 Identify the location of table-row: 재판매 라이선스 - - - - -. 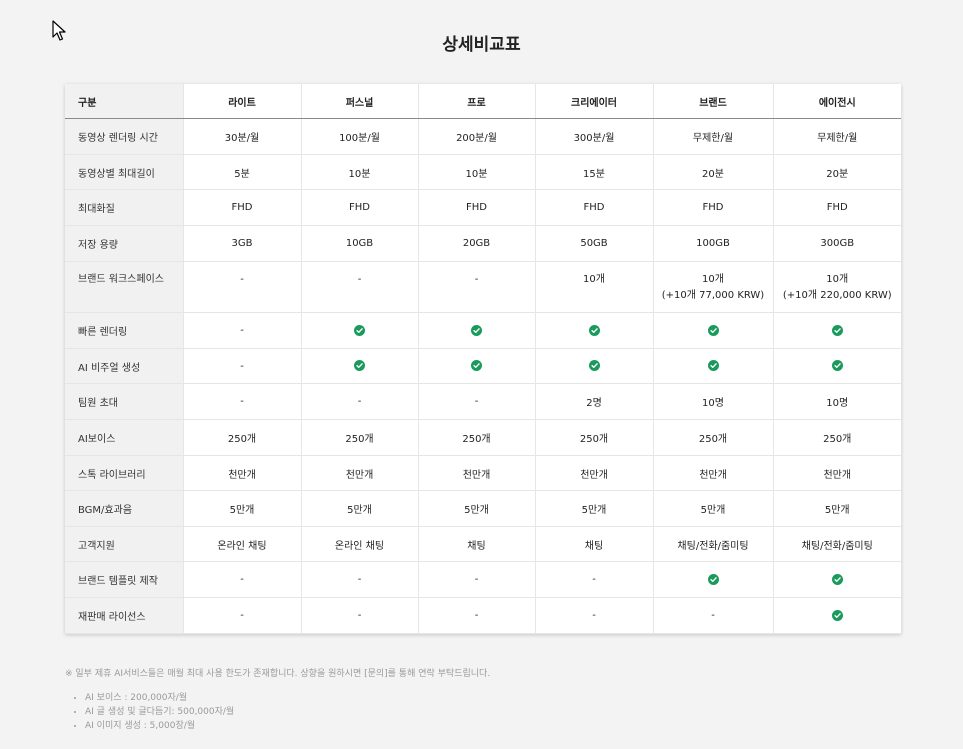
(483, 615).